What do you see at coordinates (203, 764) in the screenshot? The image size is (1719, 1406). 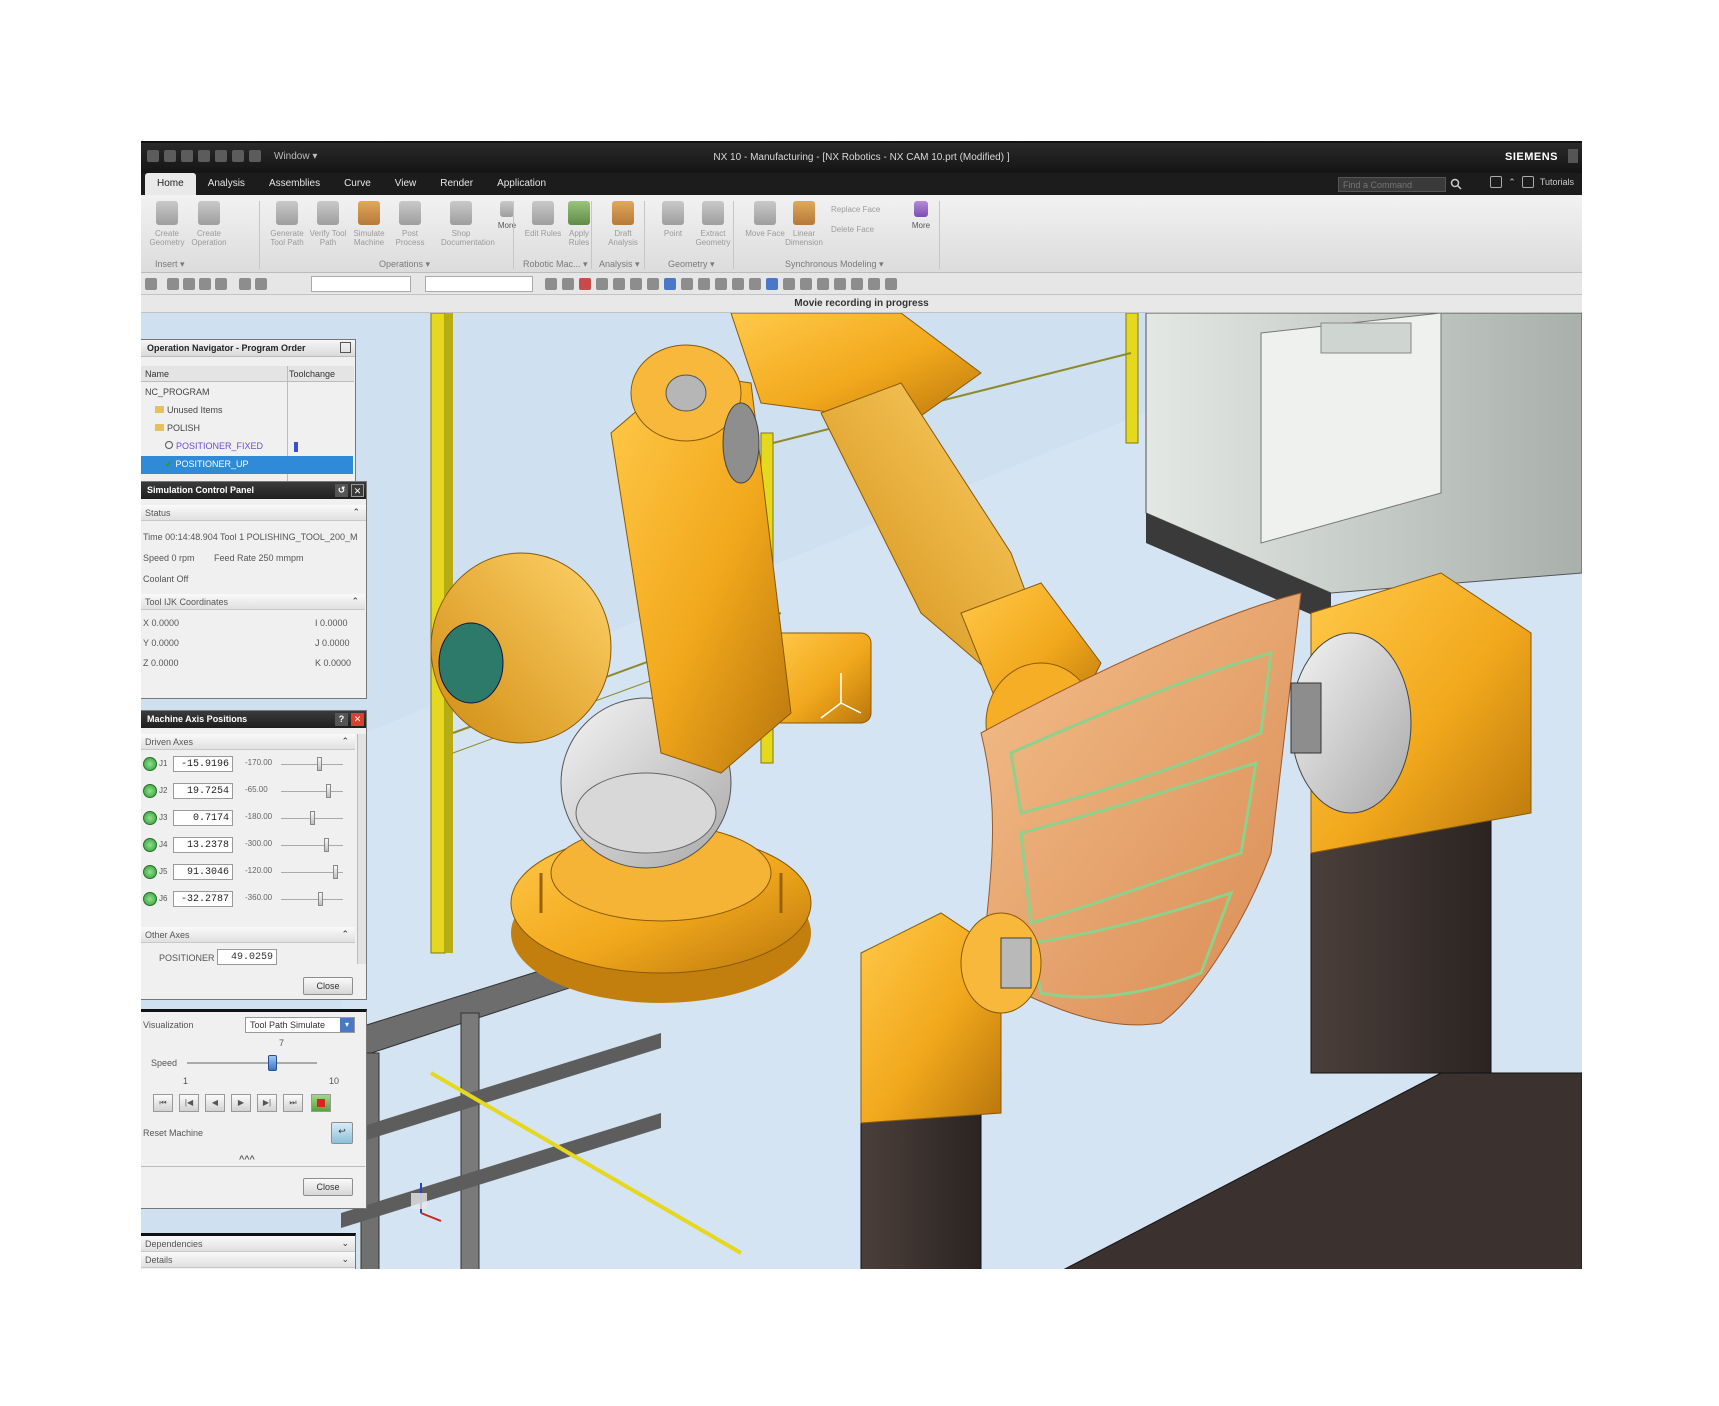 I see `axis-value-field: -15.9196` at bounding box center [203, 764].